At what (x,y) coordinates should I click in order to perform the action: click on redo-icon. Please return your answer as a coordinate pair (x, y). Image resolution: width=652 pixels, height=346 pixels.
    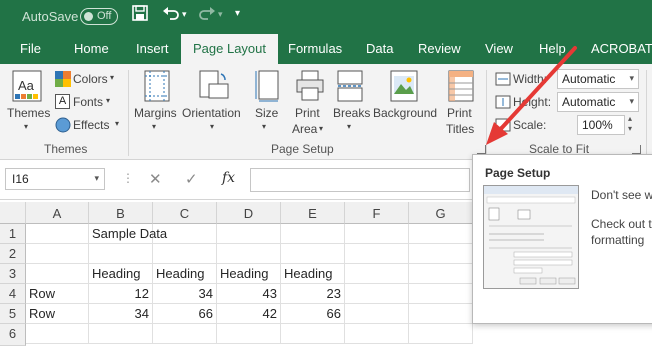
    Looking at the image, I should click on (207, 15).